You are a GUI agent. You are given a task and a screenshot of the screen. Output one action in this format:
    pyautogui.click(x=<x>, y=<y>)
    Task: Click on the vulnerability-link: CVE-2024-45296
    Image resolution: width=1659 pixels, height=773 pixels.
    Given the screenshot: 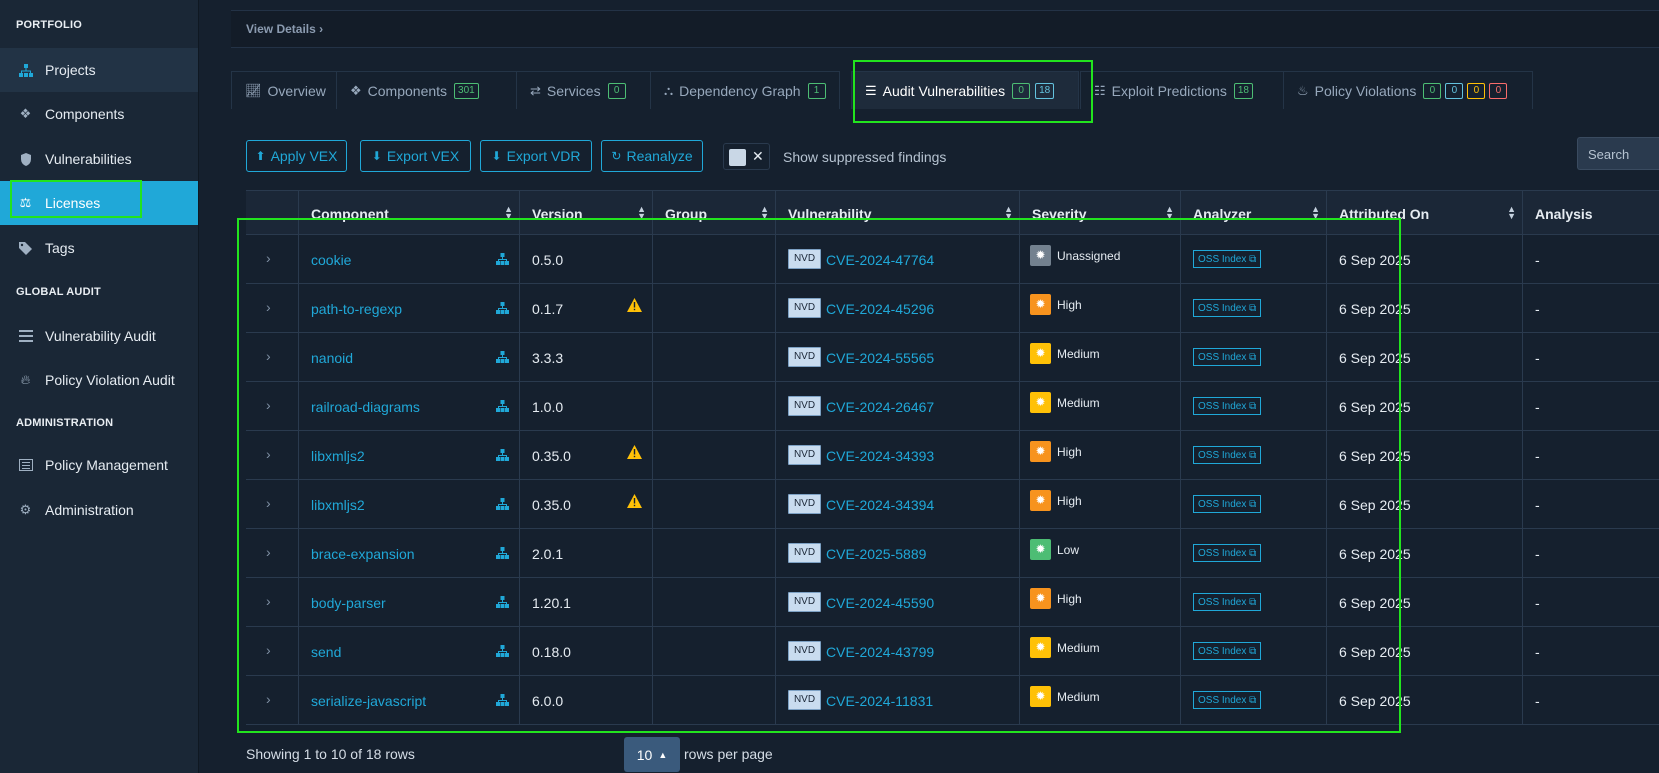 What is the action you would take?
    pyautogui.click(x=880, y=309)
    